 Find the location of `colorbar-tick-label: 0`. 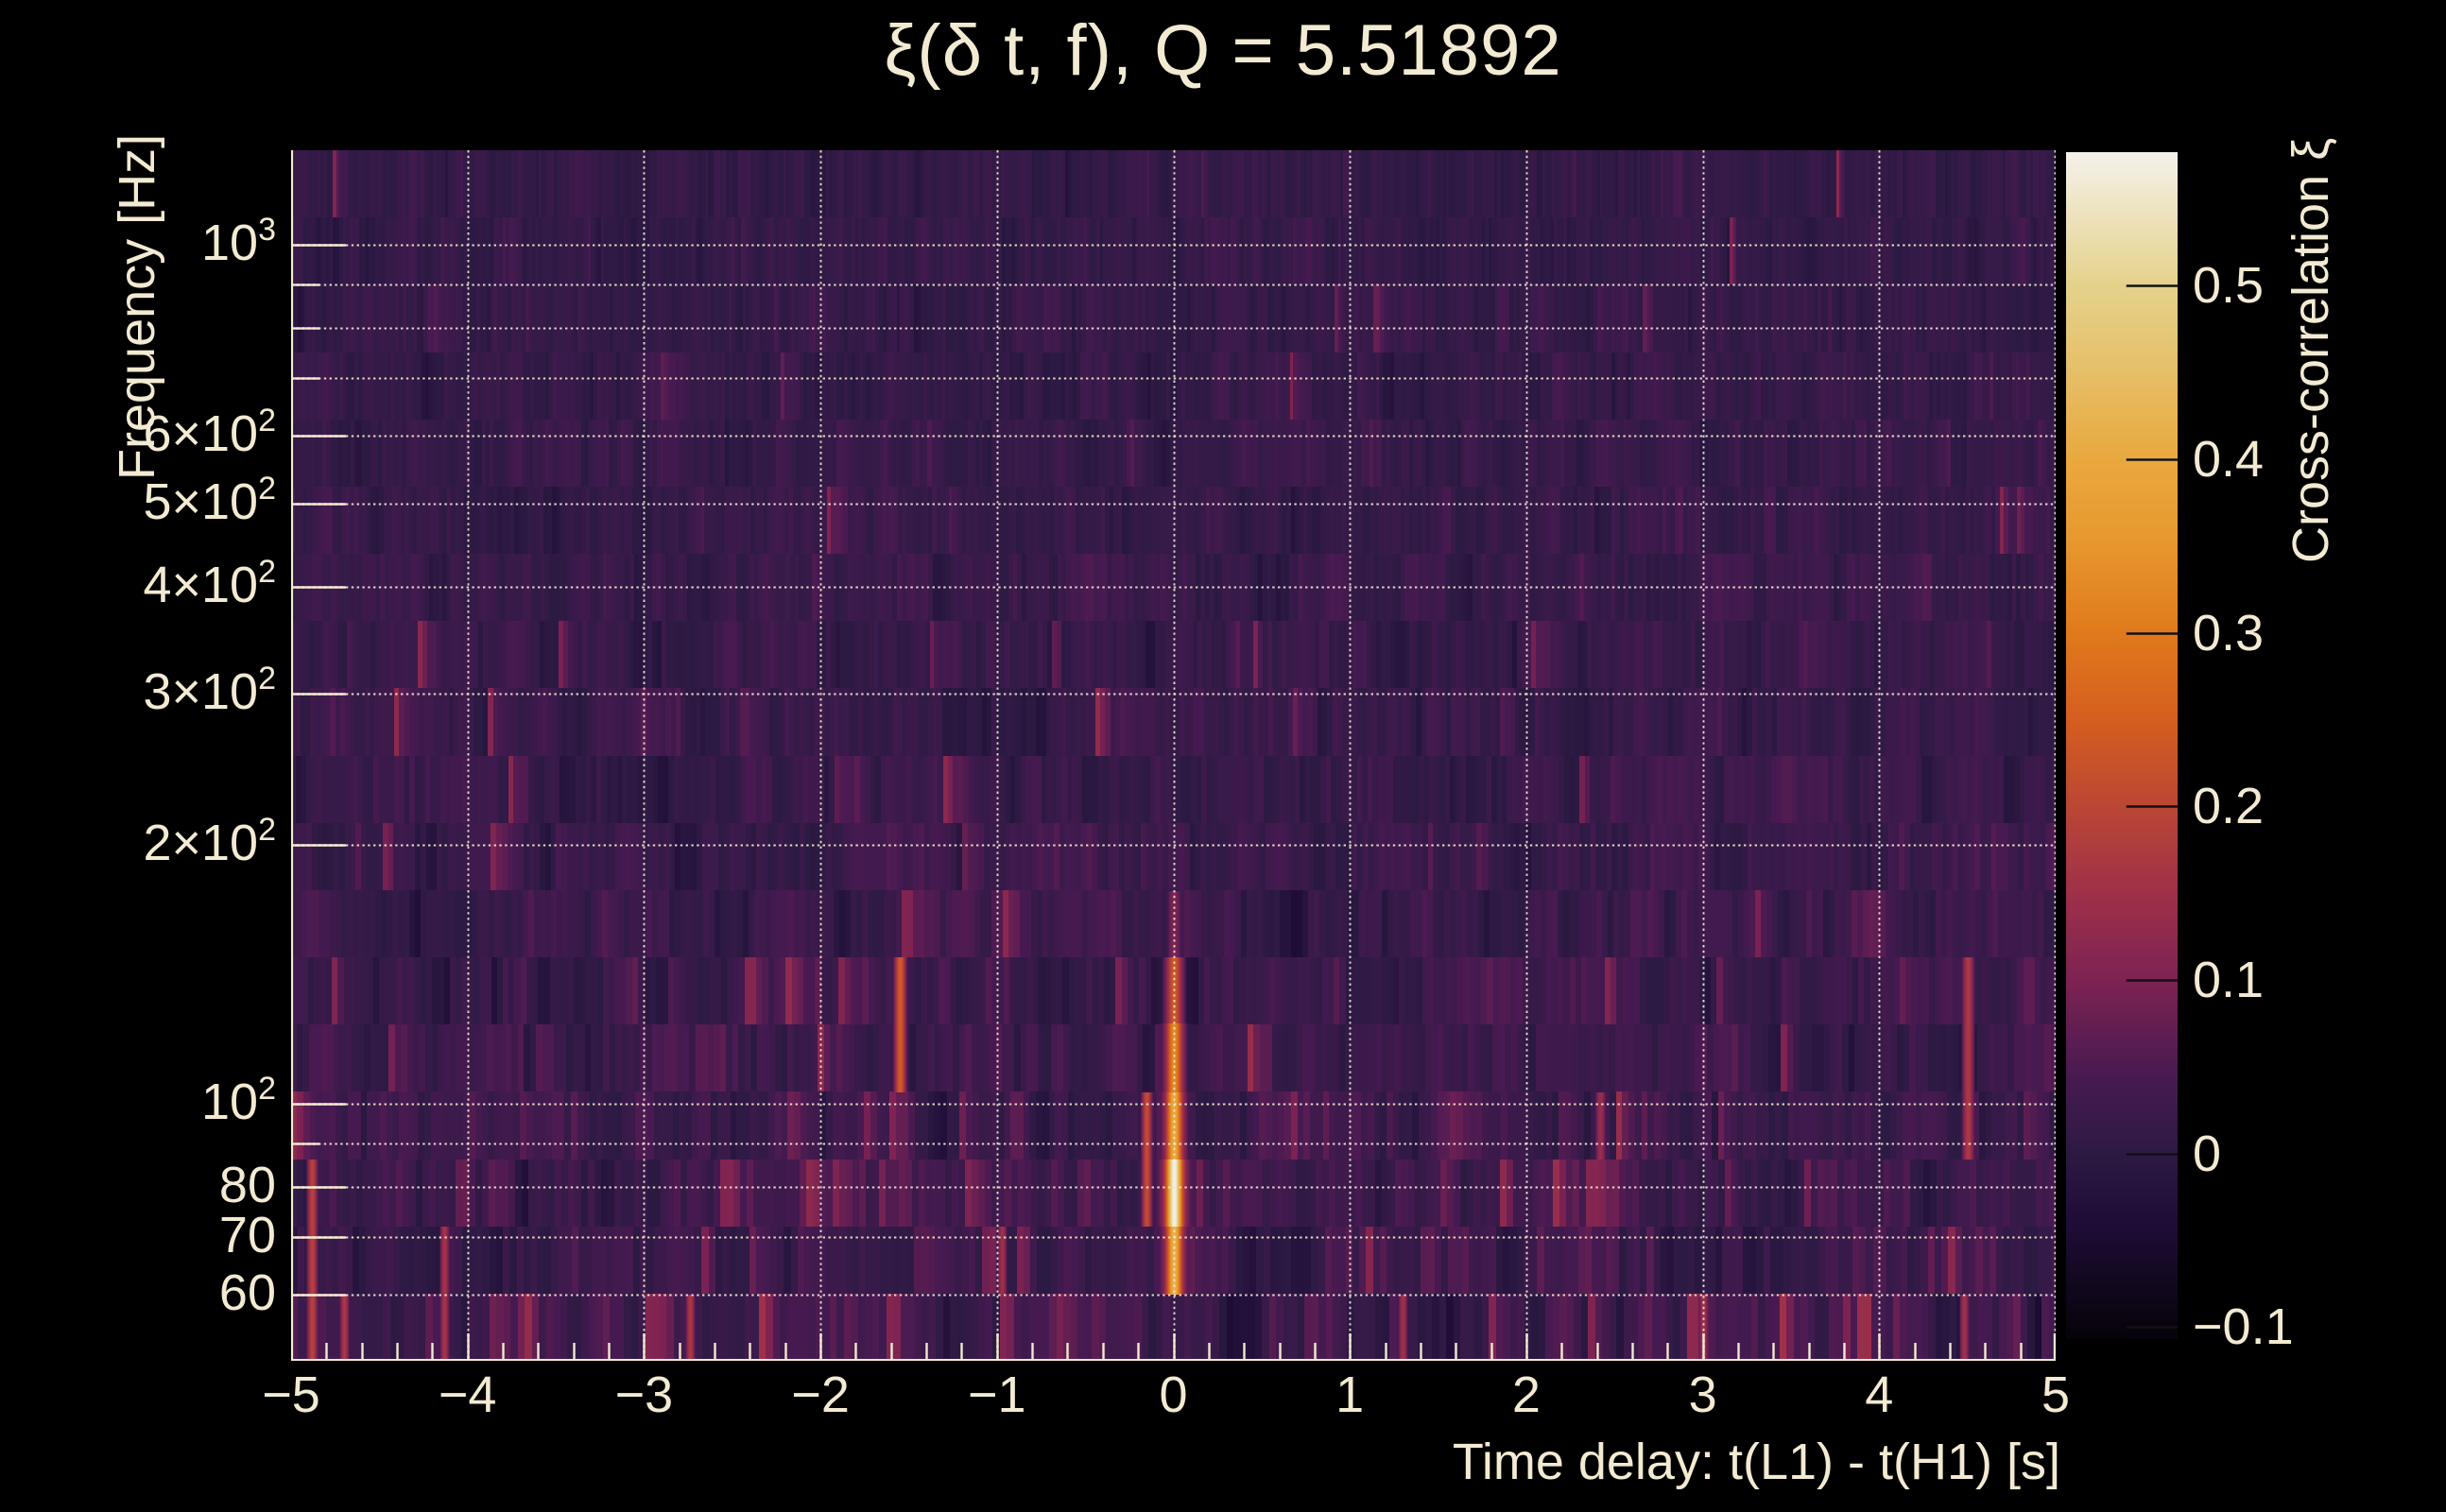

colorbar-tick-label: 0 is located at coordinates (2207, 1153).